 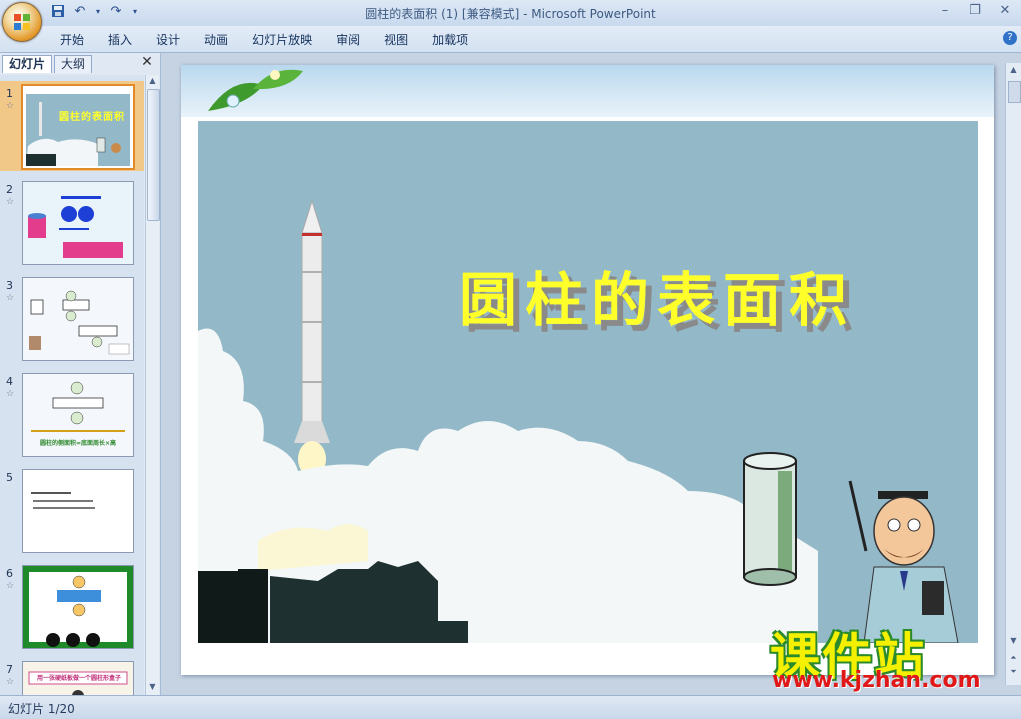 I want to click on thumbnail-row: 7 ☆ 用一张硬纸板做一个圆柱形盒子, so click(x=72, y=676).